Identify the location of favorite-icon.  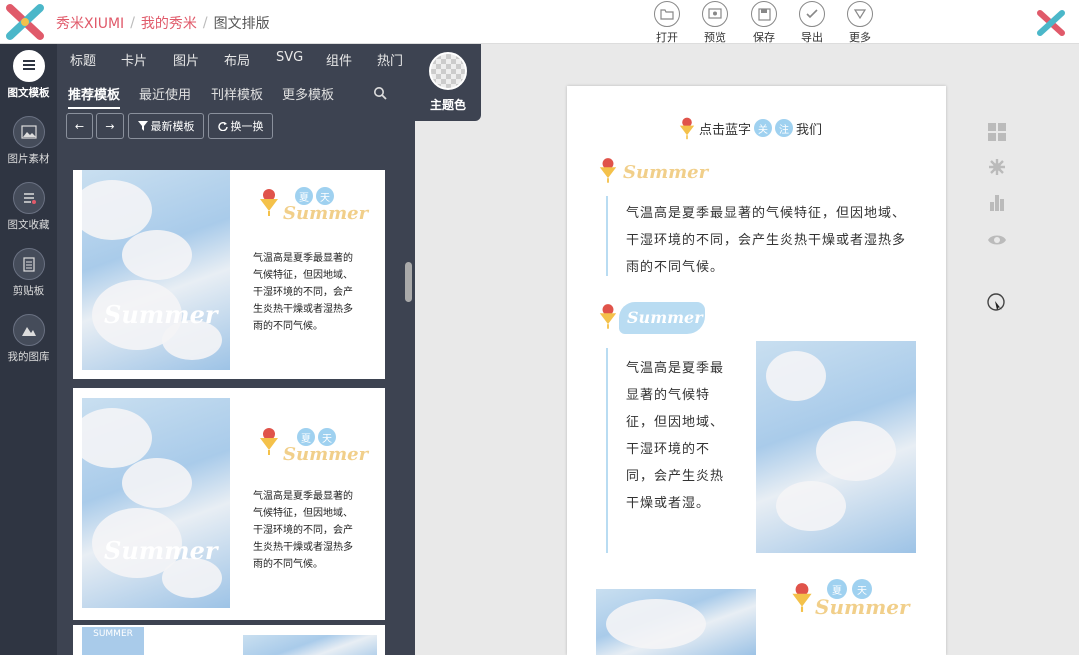
(28, 198).